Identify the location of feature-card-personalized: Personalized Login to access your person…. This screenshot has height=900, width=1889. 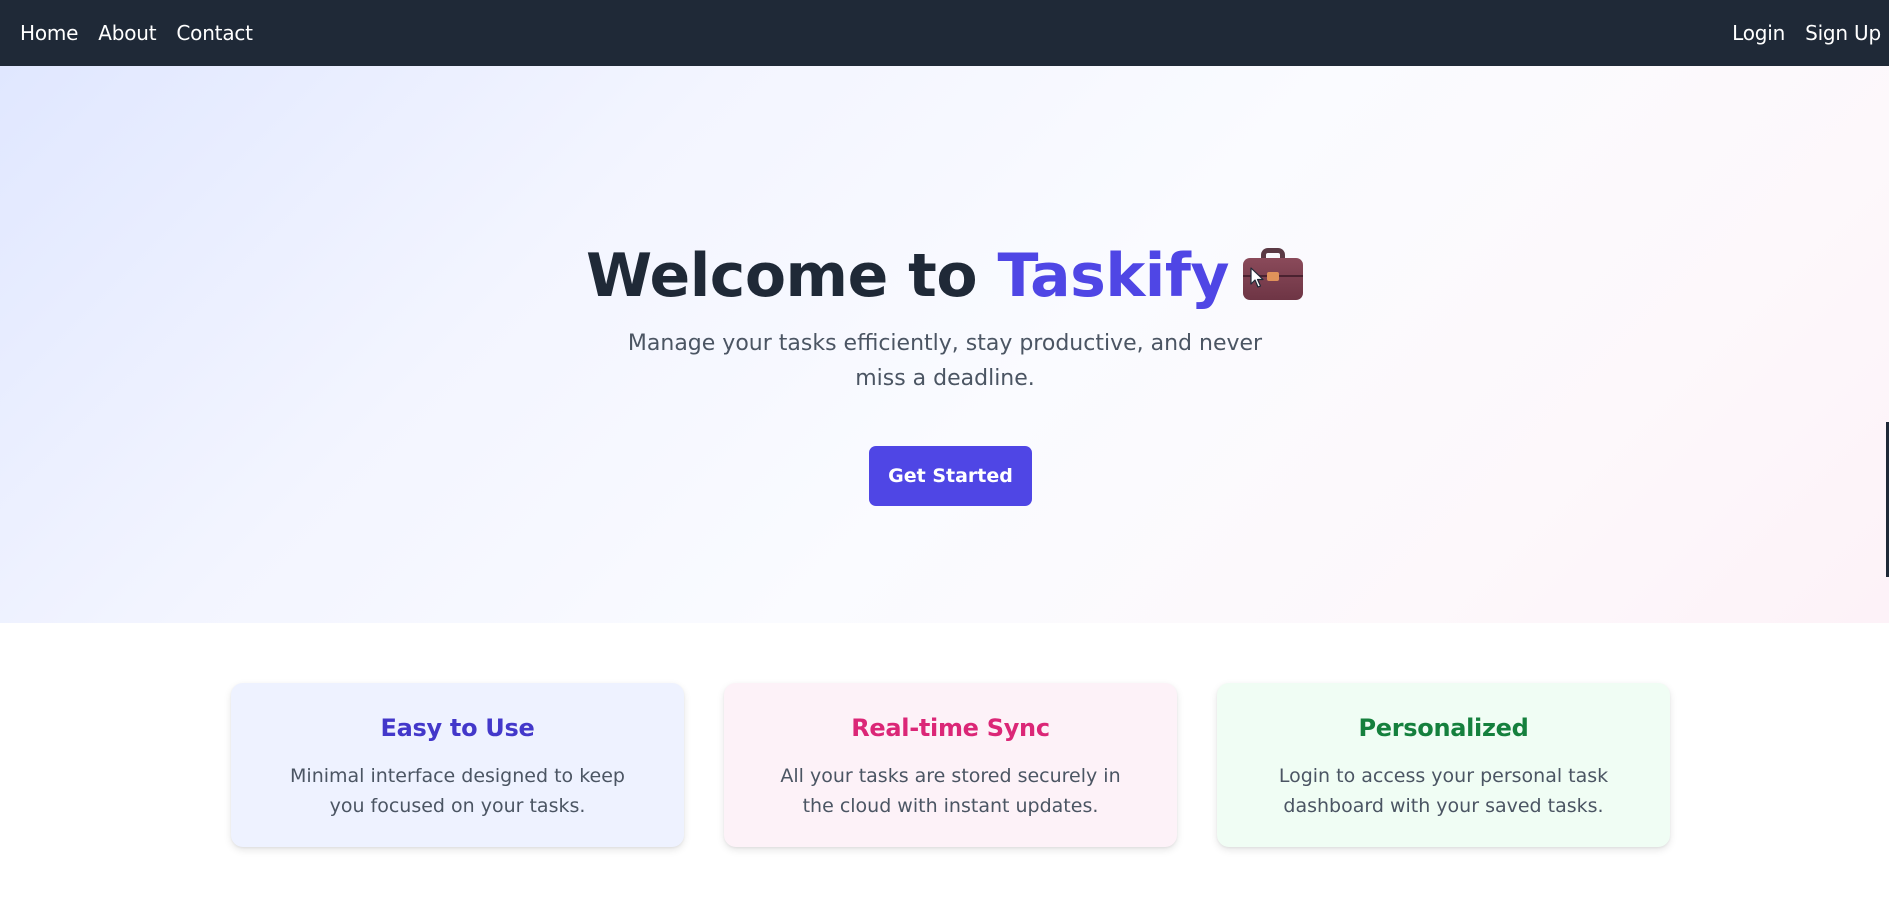
(1443, 765).